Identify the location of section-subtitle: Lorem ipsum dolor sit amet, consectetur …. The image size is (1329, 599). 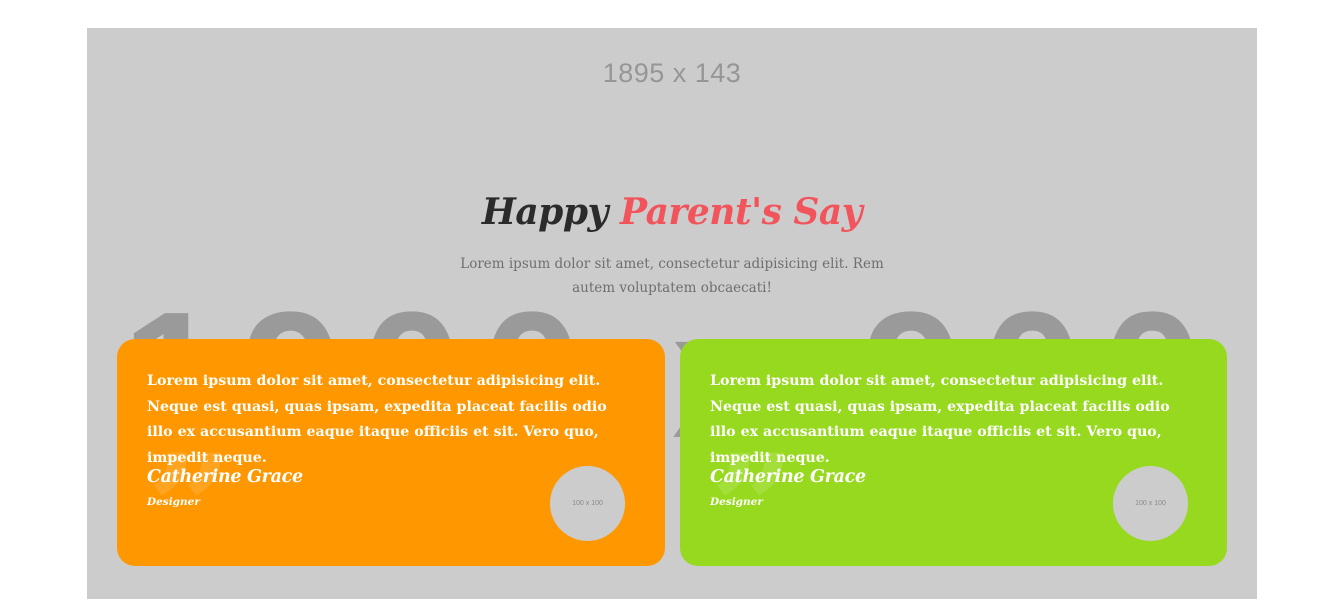
(672, 276).